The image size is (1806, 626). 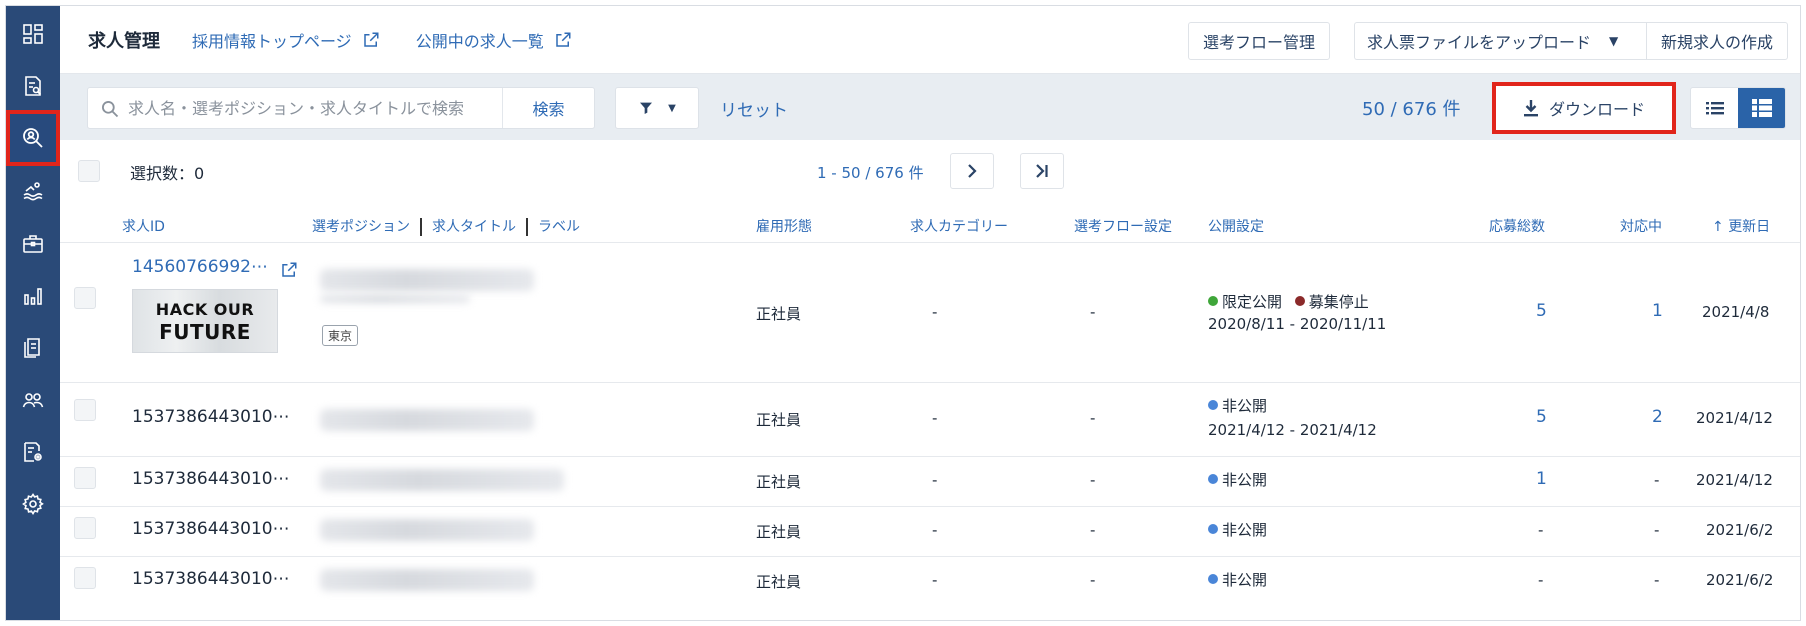 What do you see at coordinates (1741, 226) in the screenshot?
I see `col-updated: ↑ 更新日` at bounding box center [1741, 226].